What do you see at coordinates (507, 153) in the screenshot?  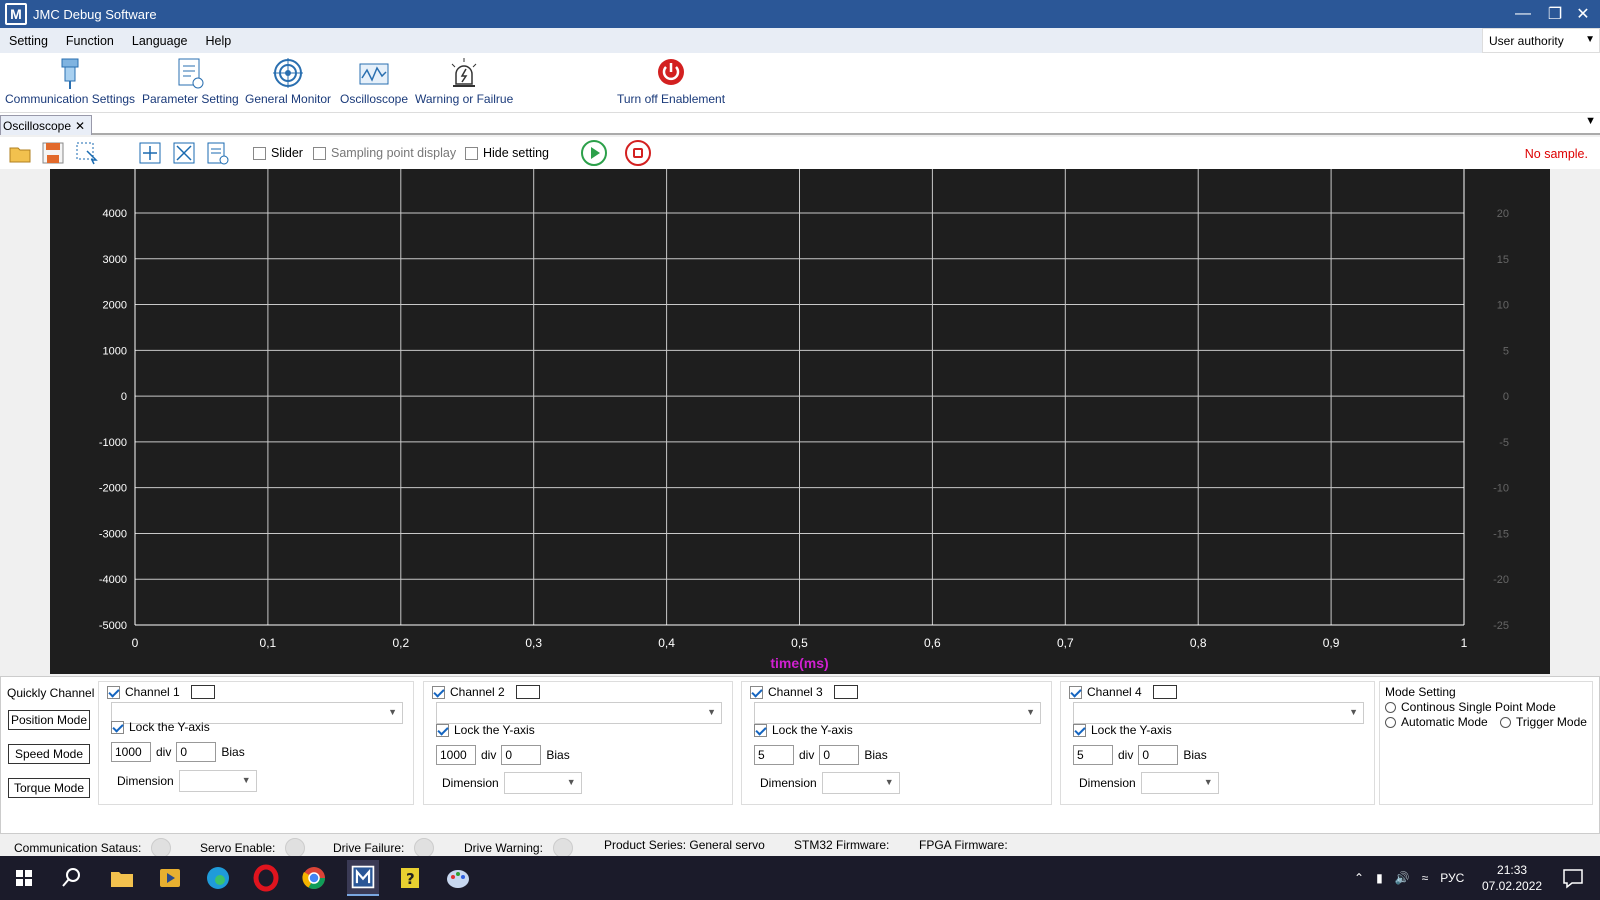 I see `hide-setting-checkbox: Hide setting` at bounding box center [507, 153].